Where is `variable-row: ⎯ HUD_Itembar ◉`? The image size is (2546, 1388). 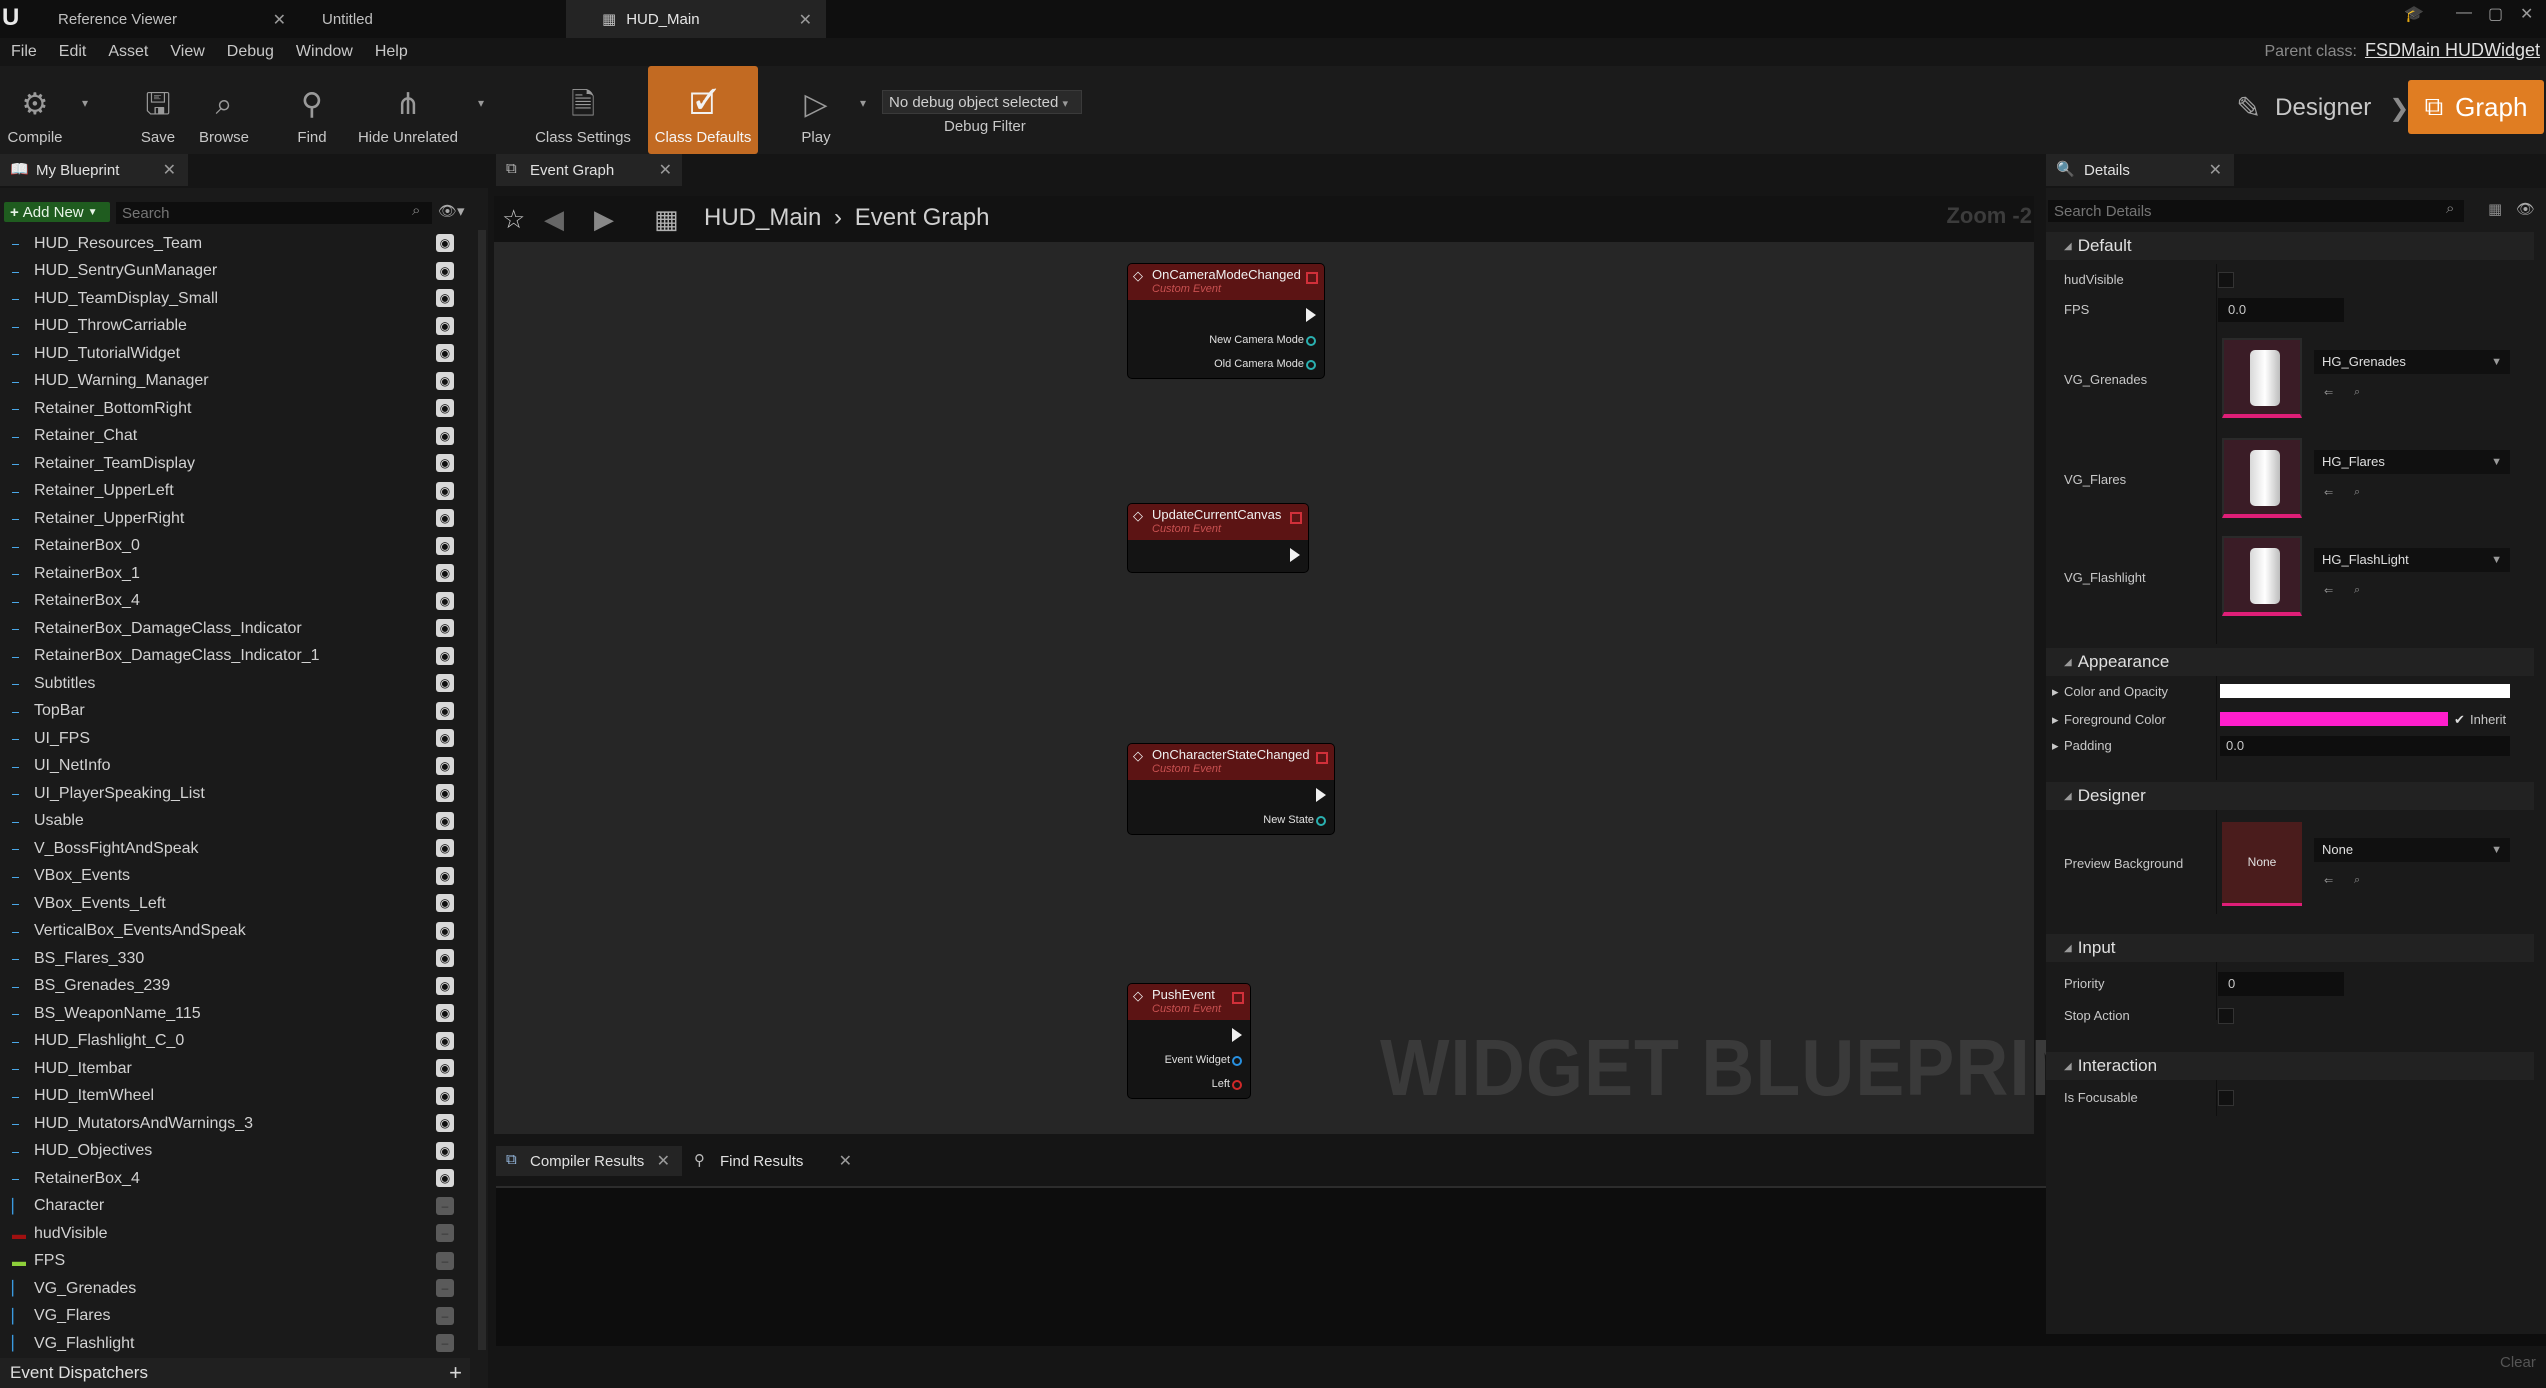
variable-row: ⎯ HUD_Itembar ◉ is located at coordinates (230, 1068).